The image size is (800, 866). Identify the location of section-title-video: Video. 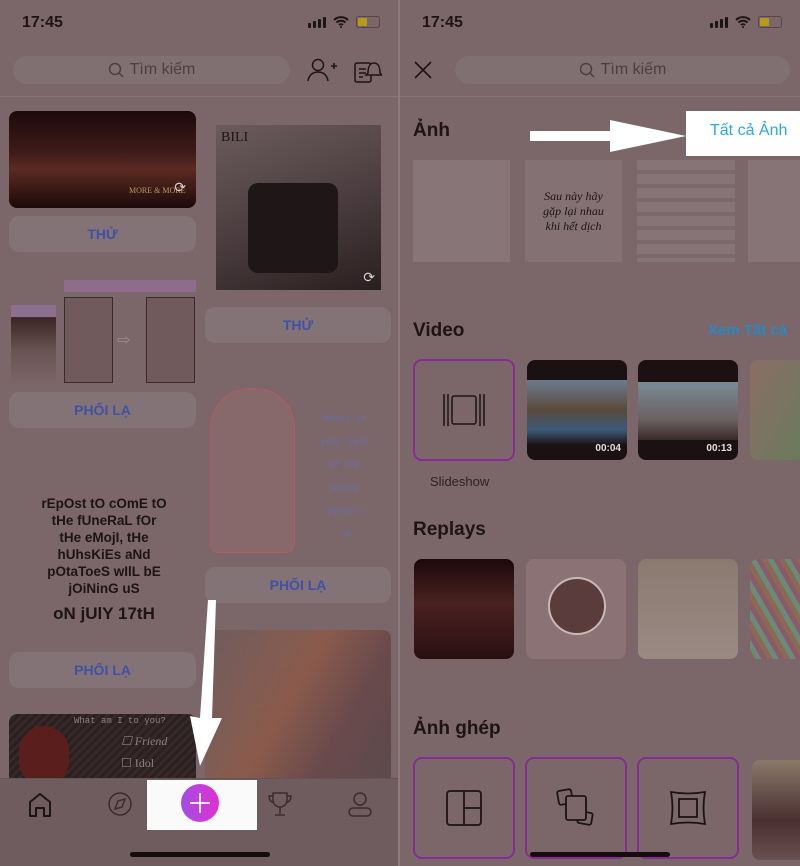
(439, 330).